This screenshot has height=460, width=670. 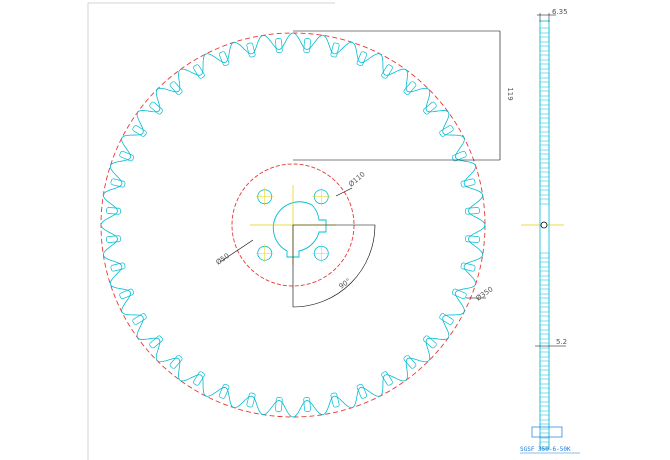 What do you see at coordinates (560, 12) in the screenshot?
I see `dim-thickness: 6.35` at bounding box center [560, 12].